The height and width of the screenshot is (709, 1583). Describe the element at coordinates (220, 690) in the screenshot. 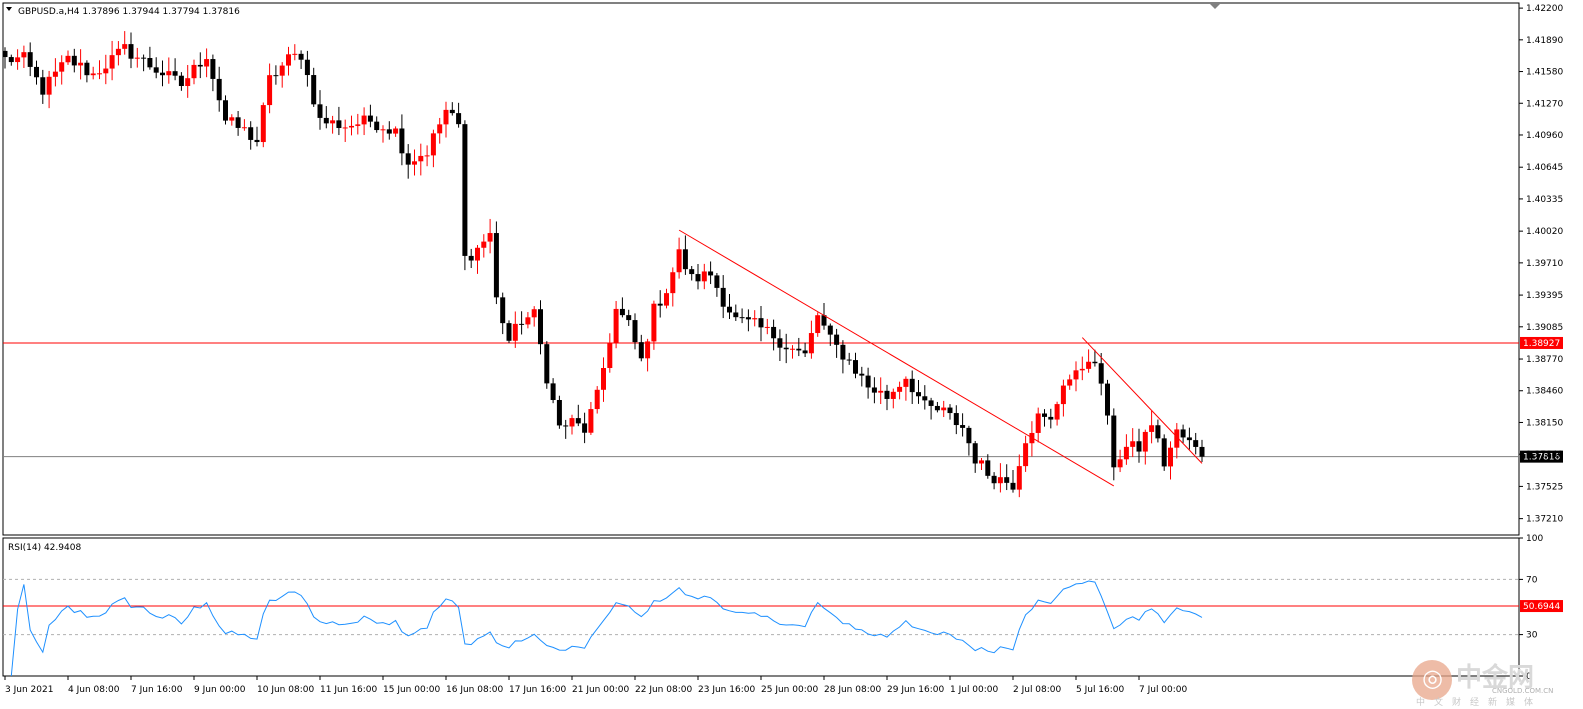

I see `time-tick-label: 9 Jun 00:00` at that location.